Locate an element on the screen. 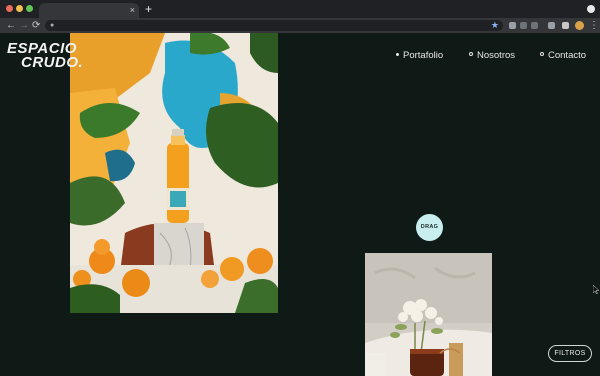  address-bar: ● ★ is located at coordinates (274, 25).